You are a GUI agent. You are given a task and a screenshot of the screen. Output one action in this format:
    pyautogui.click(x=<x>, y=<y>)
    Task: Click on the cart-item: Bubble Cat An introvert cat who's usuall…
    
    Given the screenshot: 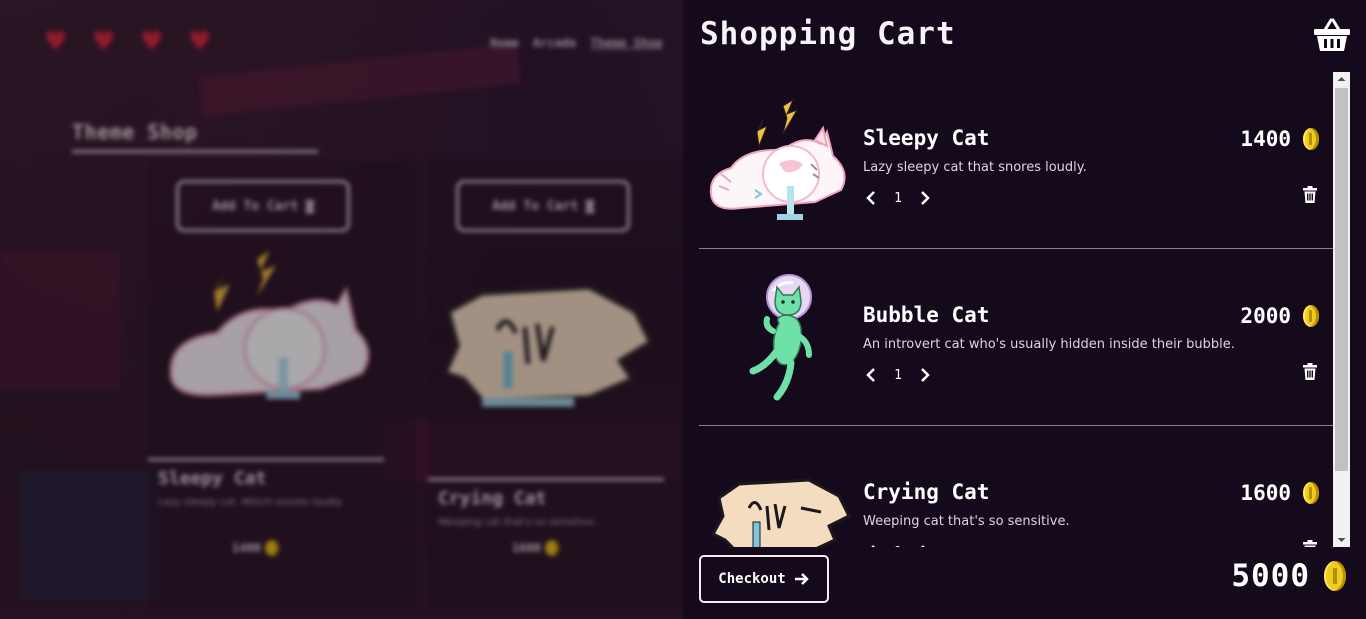 What is the action you would take?
    pyautogui.click(x=1016, y=337)
    